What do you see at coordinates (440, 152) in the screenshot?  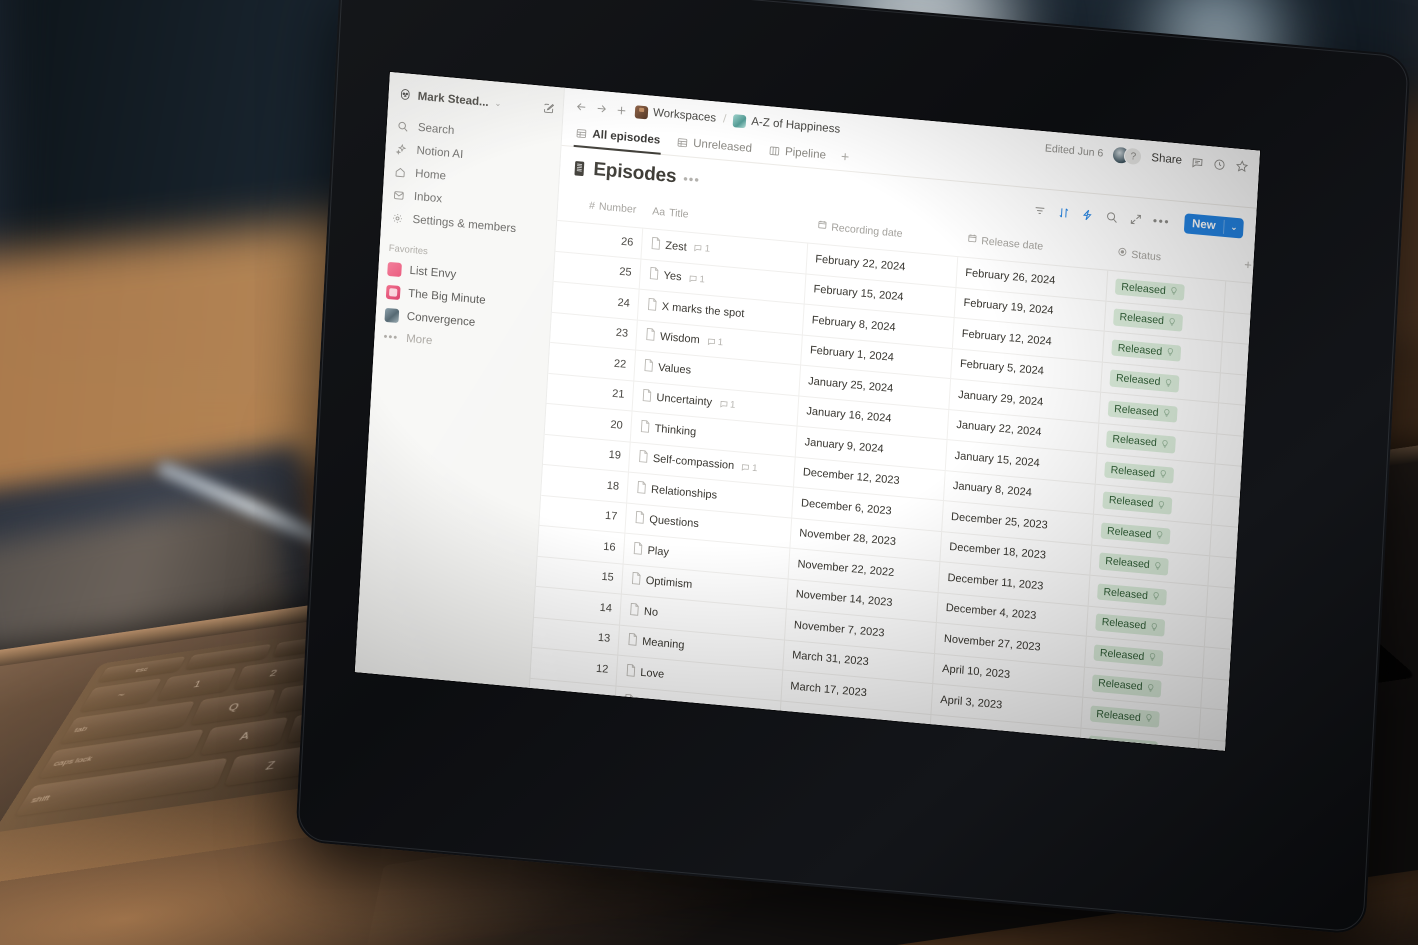 I see `sidebar-item-label: Notion AI` at bounding box center [440, 152].